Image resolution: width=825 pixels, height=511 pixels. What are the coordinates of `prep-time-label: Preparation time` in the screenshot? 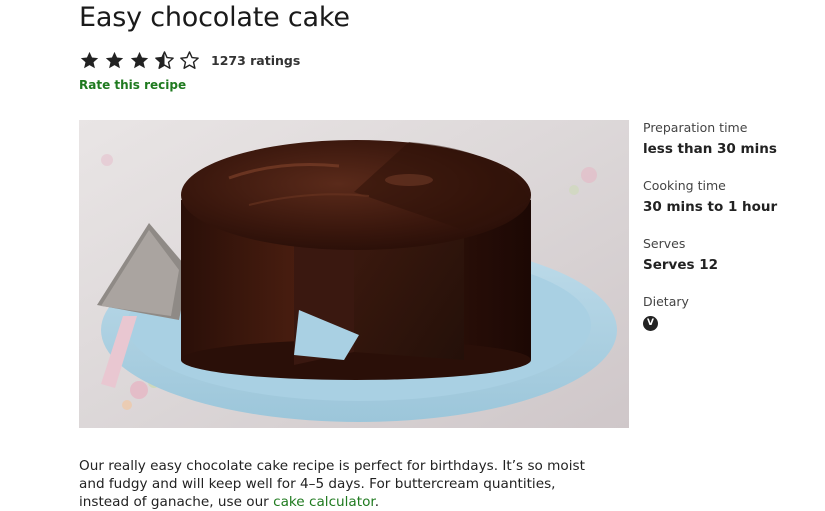 It's located at (695, 127).